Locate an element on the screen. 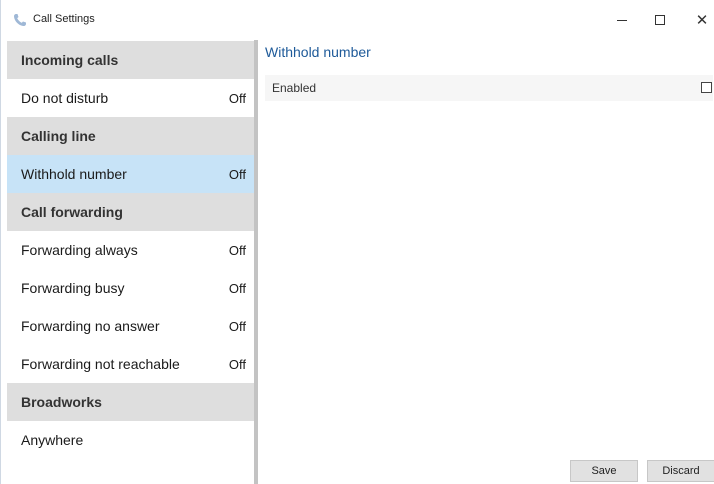 This screenshot has width=714, height=484. sidebar-item-withhold-number: Withhold number Off is located at coordinates (130, 174).